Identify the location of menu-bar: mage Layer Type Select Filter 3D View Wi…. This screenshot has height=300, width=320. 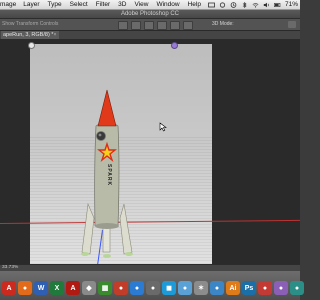
(150, 5).